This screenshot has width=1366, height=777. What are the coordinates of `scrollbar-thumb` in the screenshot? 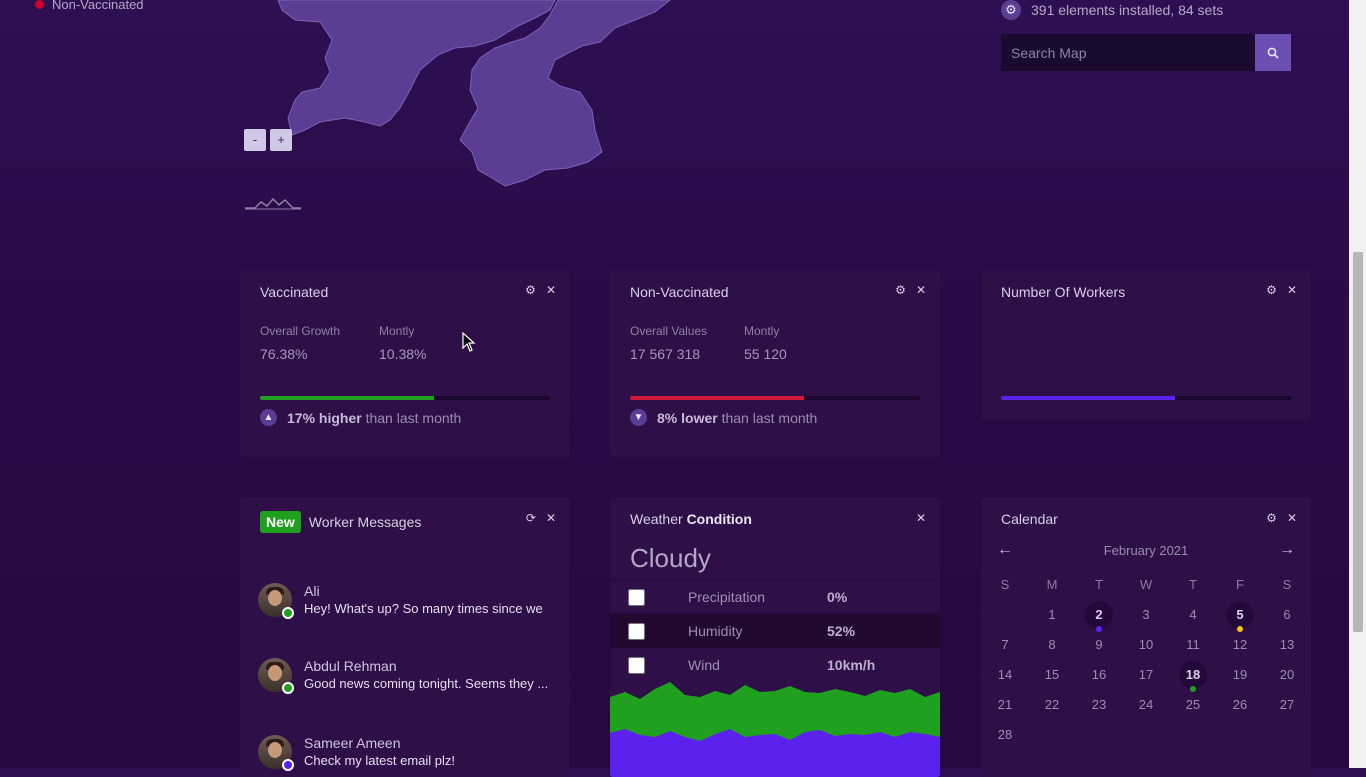 It's located at (1358, 442).